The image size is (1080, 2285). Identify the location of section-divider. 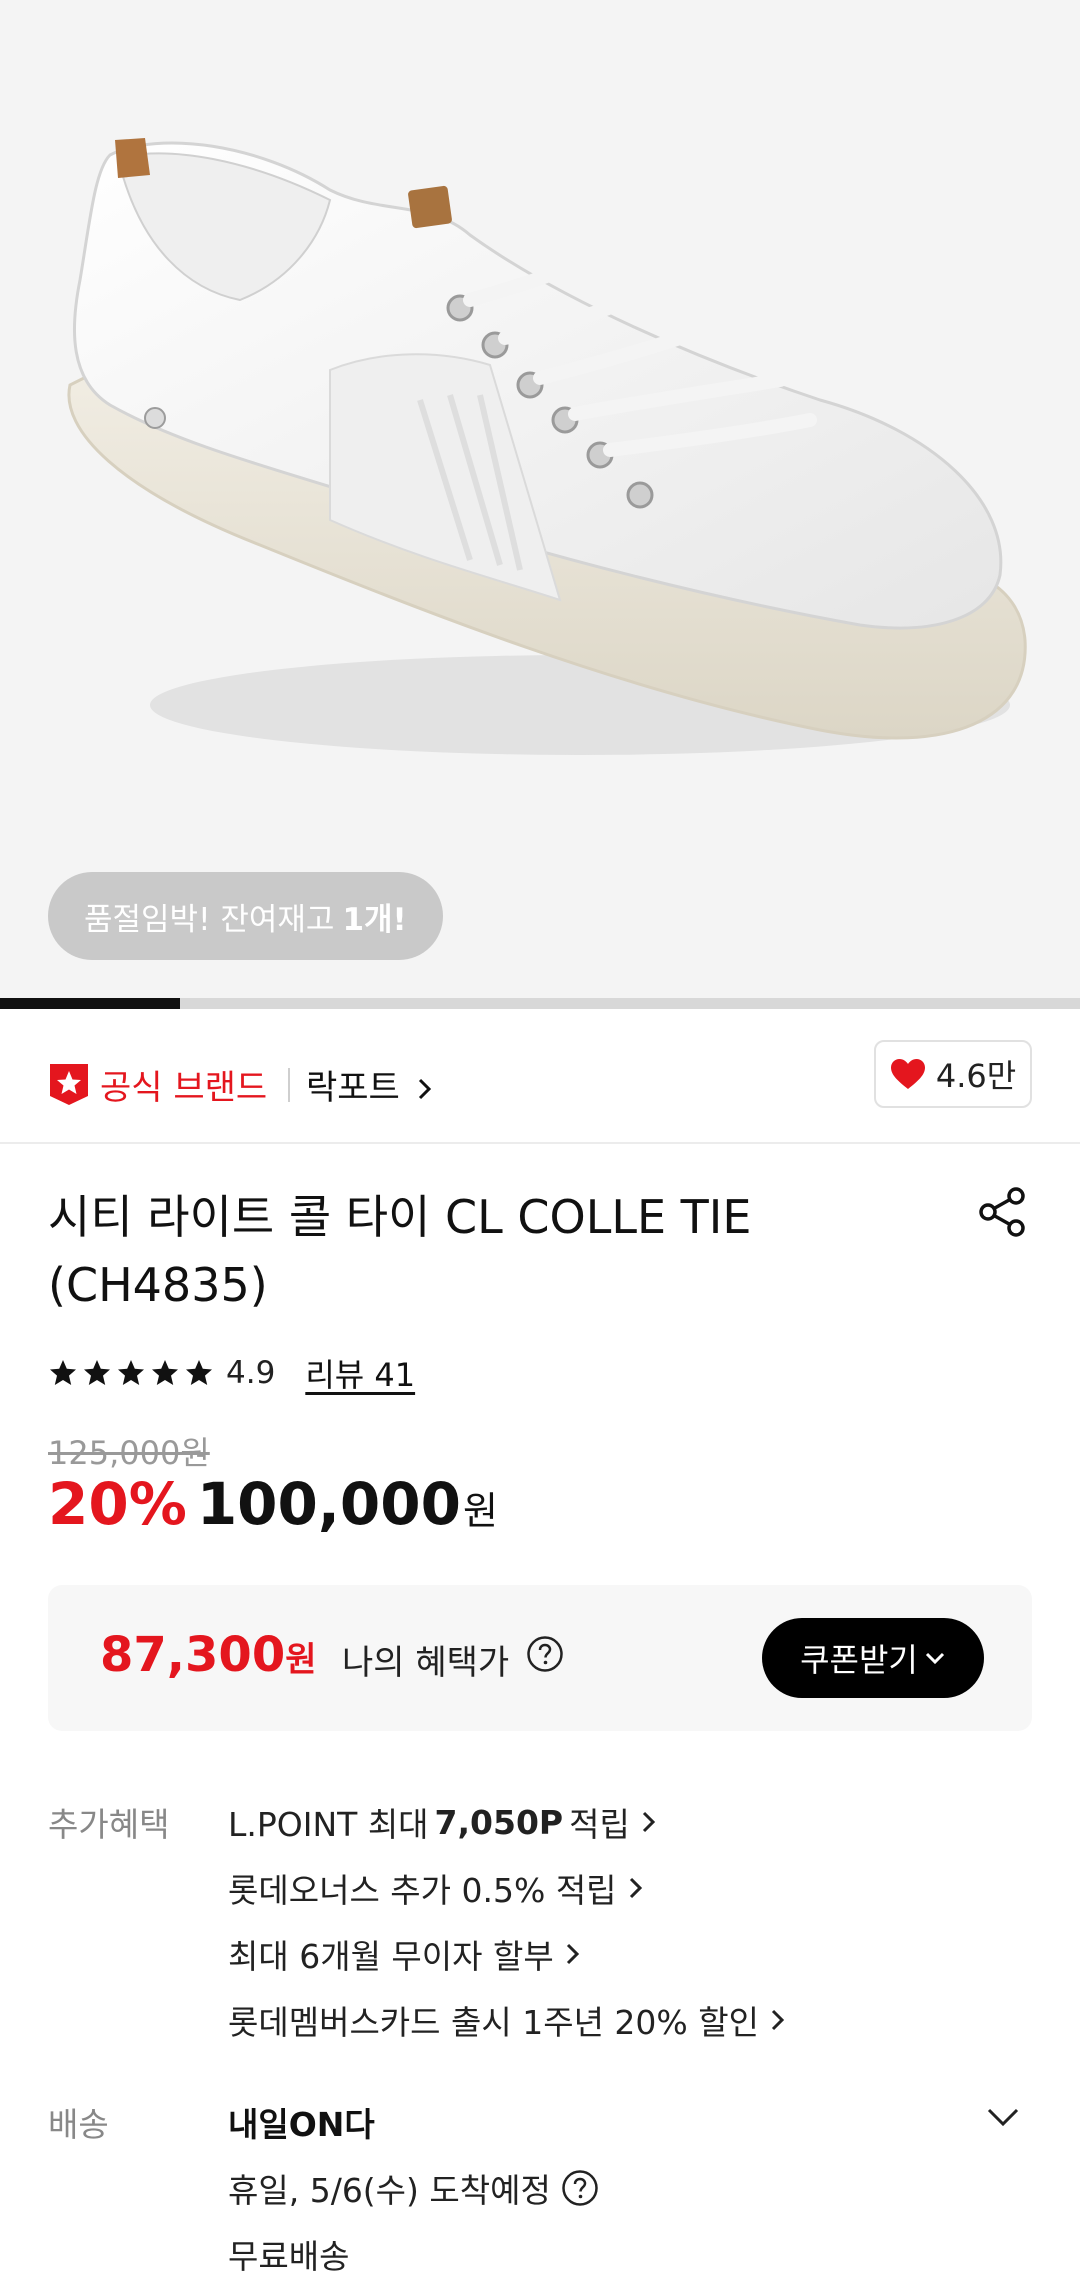
(540, 1143).